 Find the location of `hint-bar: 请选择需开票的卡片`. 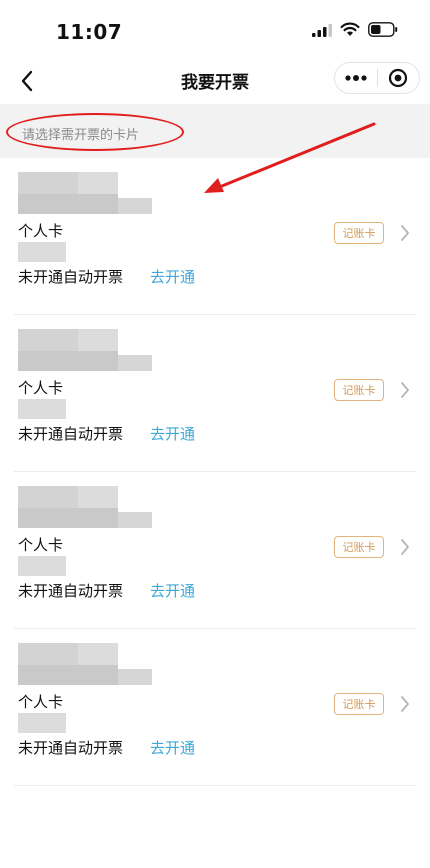

hint-bar: 请选择需开票的卡片 is located at coordinates (215, 131).